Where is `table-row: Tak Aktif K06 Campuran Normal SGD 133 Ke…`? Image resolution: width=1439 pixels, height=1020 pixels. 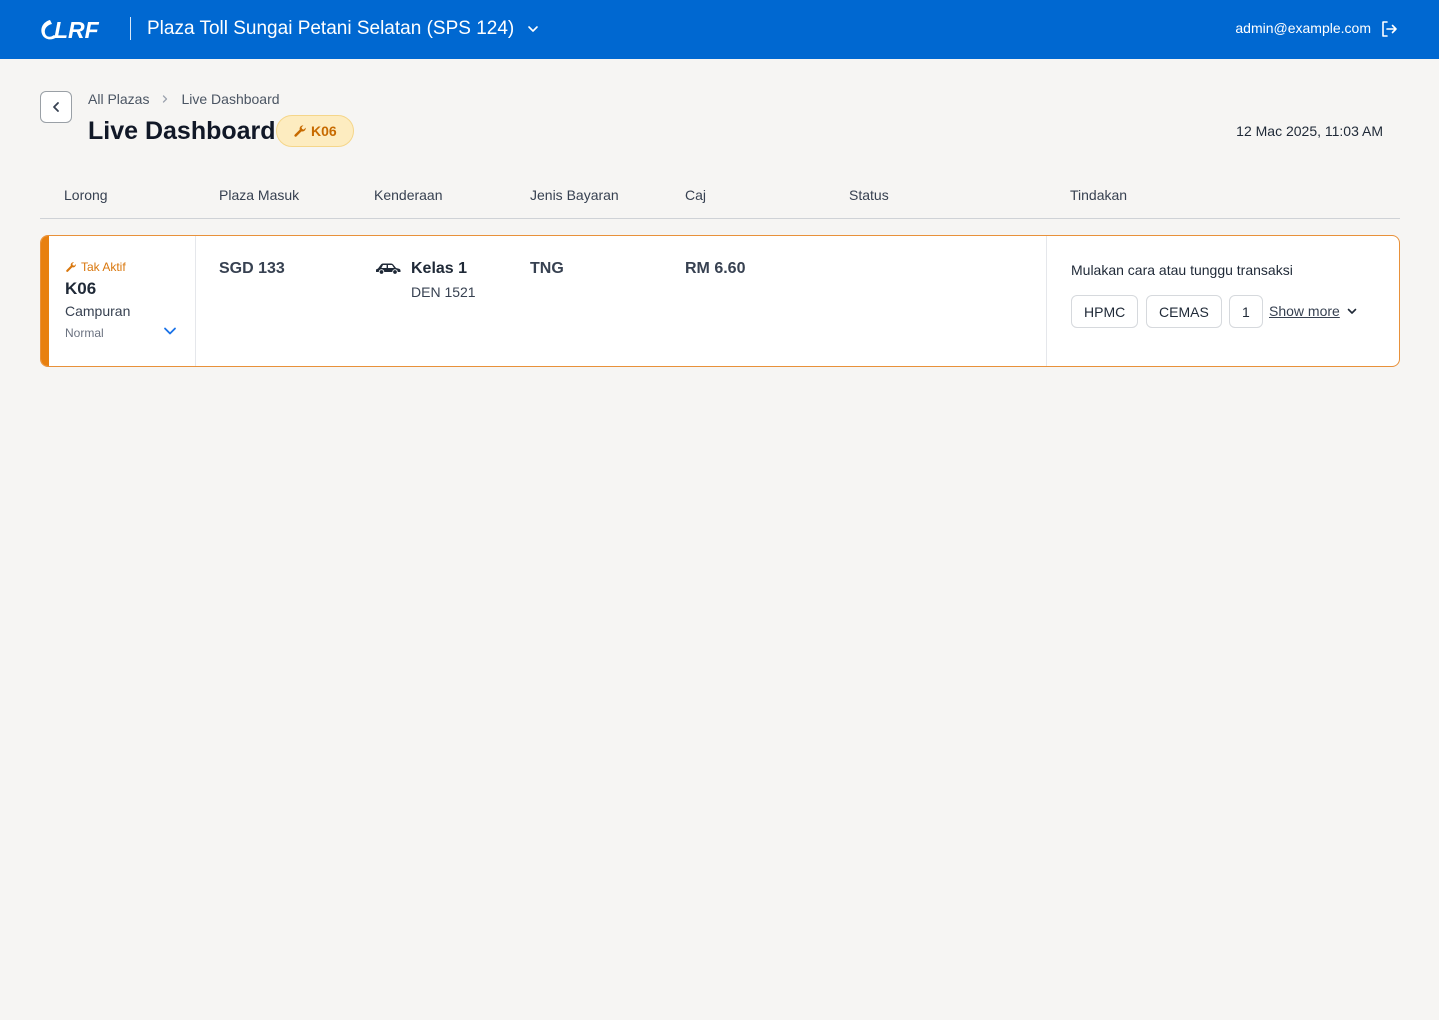 table-row: Tak Aktif K06 Campuran Normal SGD 133 Ke… is located at coordinates (720, 301).